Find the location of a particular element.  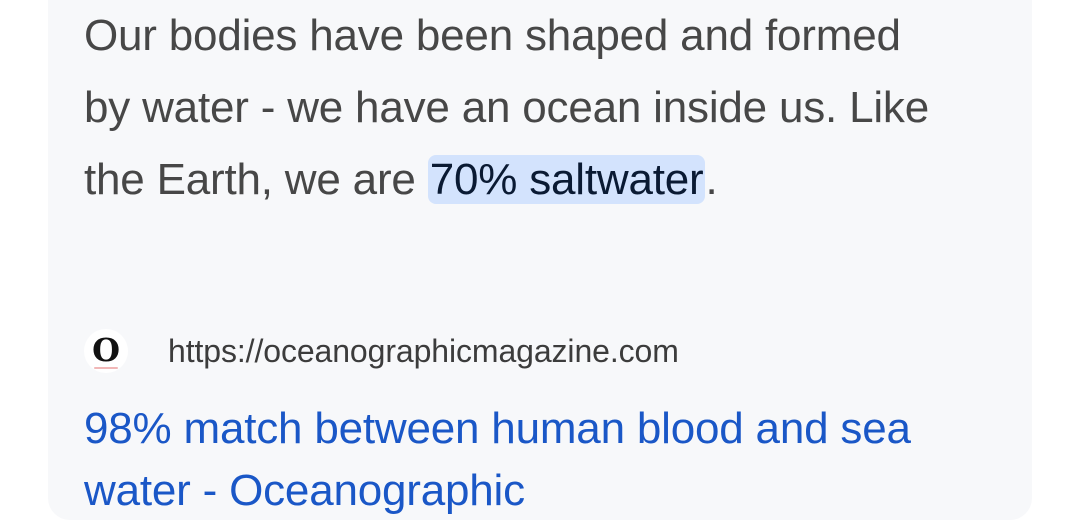

favicon-letter: O is located at coordinates (106, 350).